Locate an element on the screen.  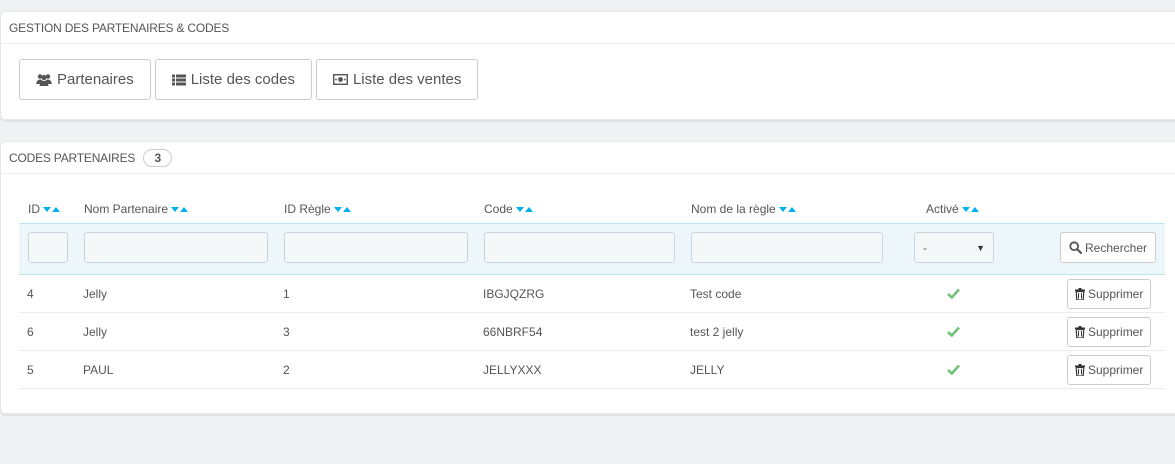
list-icon is located at coordinates (178, 79).